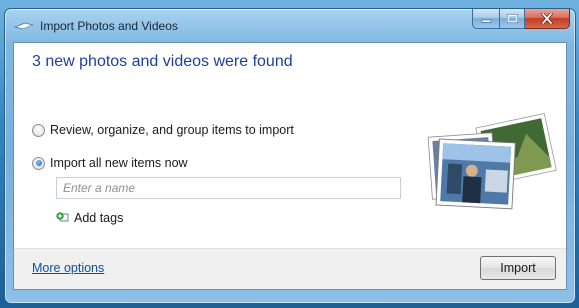 The height and width of the screenshot is (308, 579). What do you see at coordinates (518, 268) in the screenshot?
I see `import-button: Import` at bounding box center [518, 268].